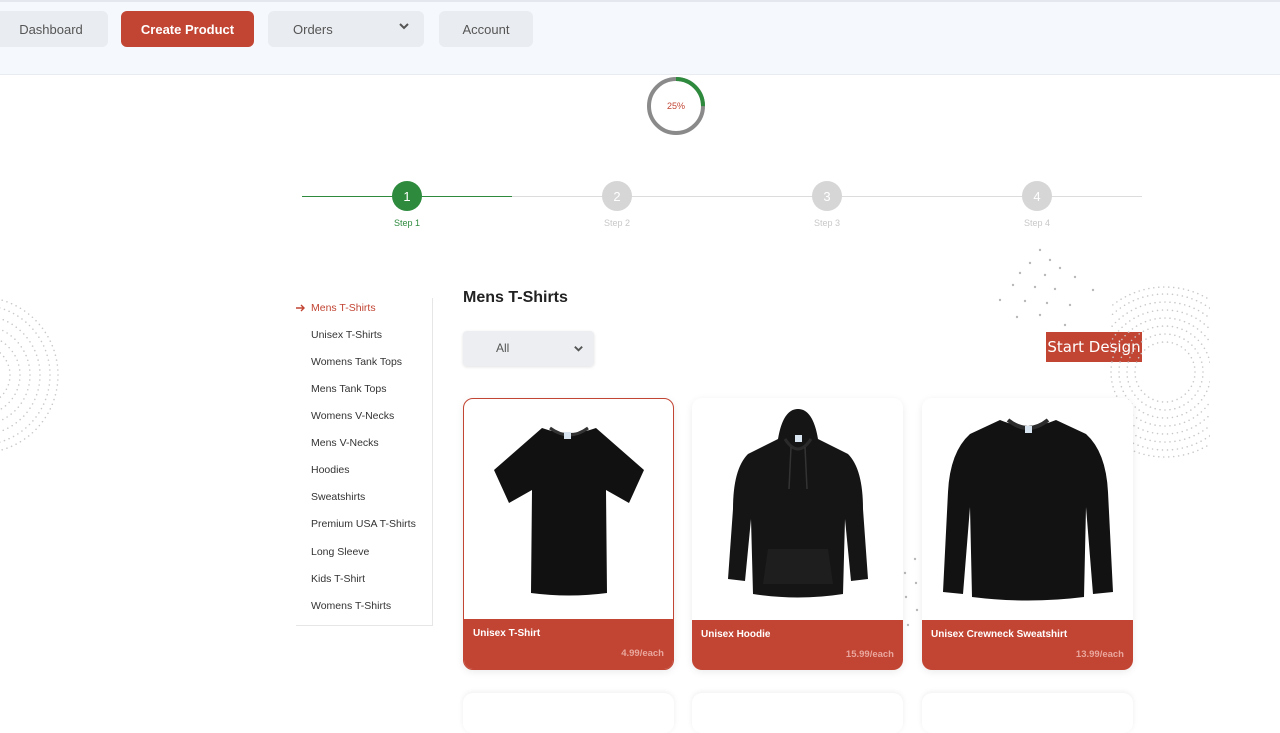 The width and height of the screenshot is (1280, 733). Describe the element at coordinates (330, 470) in the screenshot. I see `category-item-hoodies: Hoodies` at that location.